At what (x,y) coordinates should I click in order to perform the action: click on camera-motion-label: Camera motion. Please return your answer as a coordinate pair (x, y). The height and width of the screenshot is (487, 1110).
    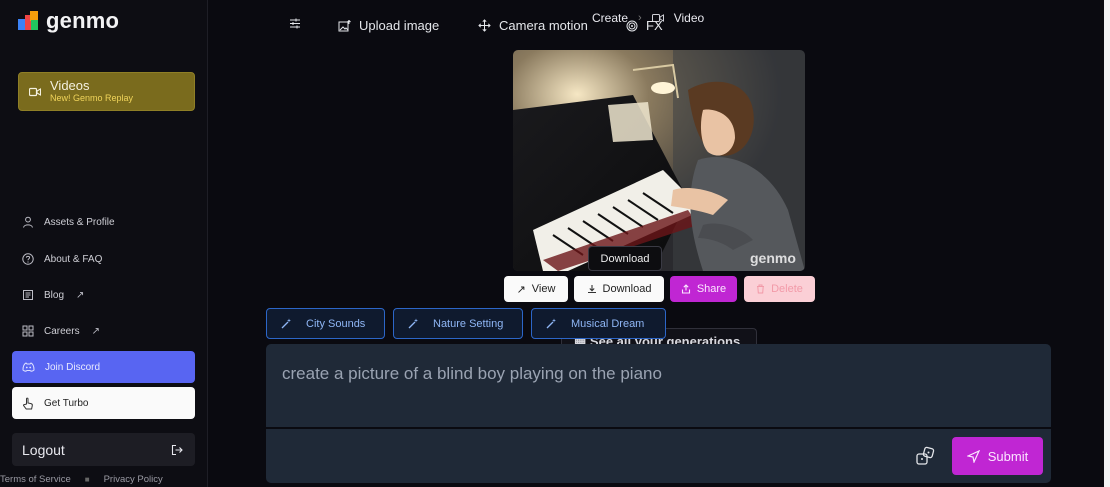
    Looking at the image, I should click on (543, 25).